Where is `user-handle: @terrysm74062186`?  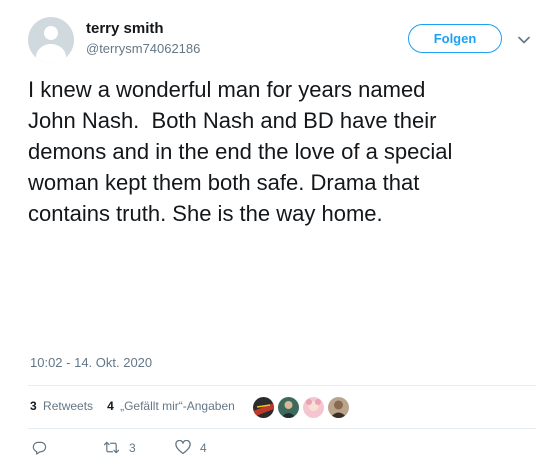
user-handle: @terrysm74062186 is located at coordinates (143, 48).